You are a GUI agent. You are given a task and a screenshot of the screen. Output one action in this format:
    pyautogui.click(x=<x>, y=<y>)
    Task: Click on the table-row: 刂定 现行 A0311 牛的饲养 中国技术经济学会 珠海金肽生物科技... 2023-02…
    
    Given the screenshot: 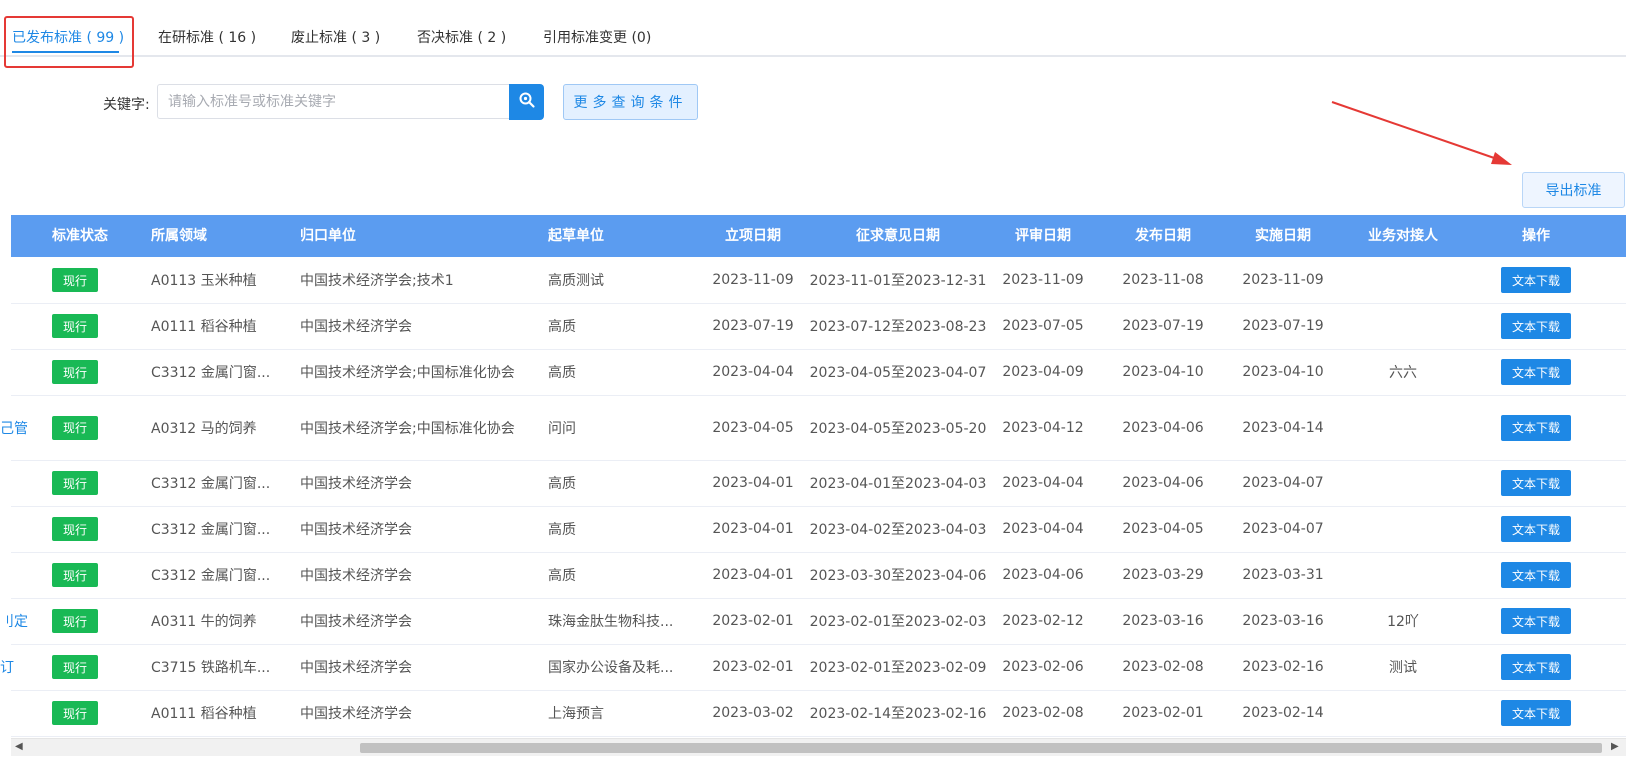 What is the action you would take?
    pyautogui.click(x=813, y=621)
    